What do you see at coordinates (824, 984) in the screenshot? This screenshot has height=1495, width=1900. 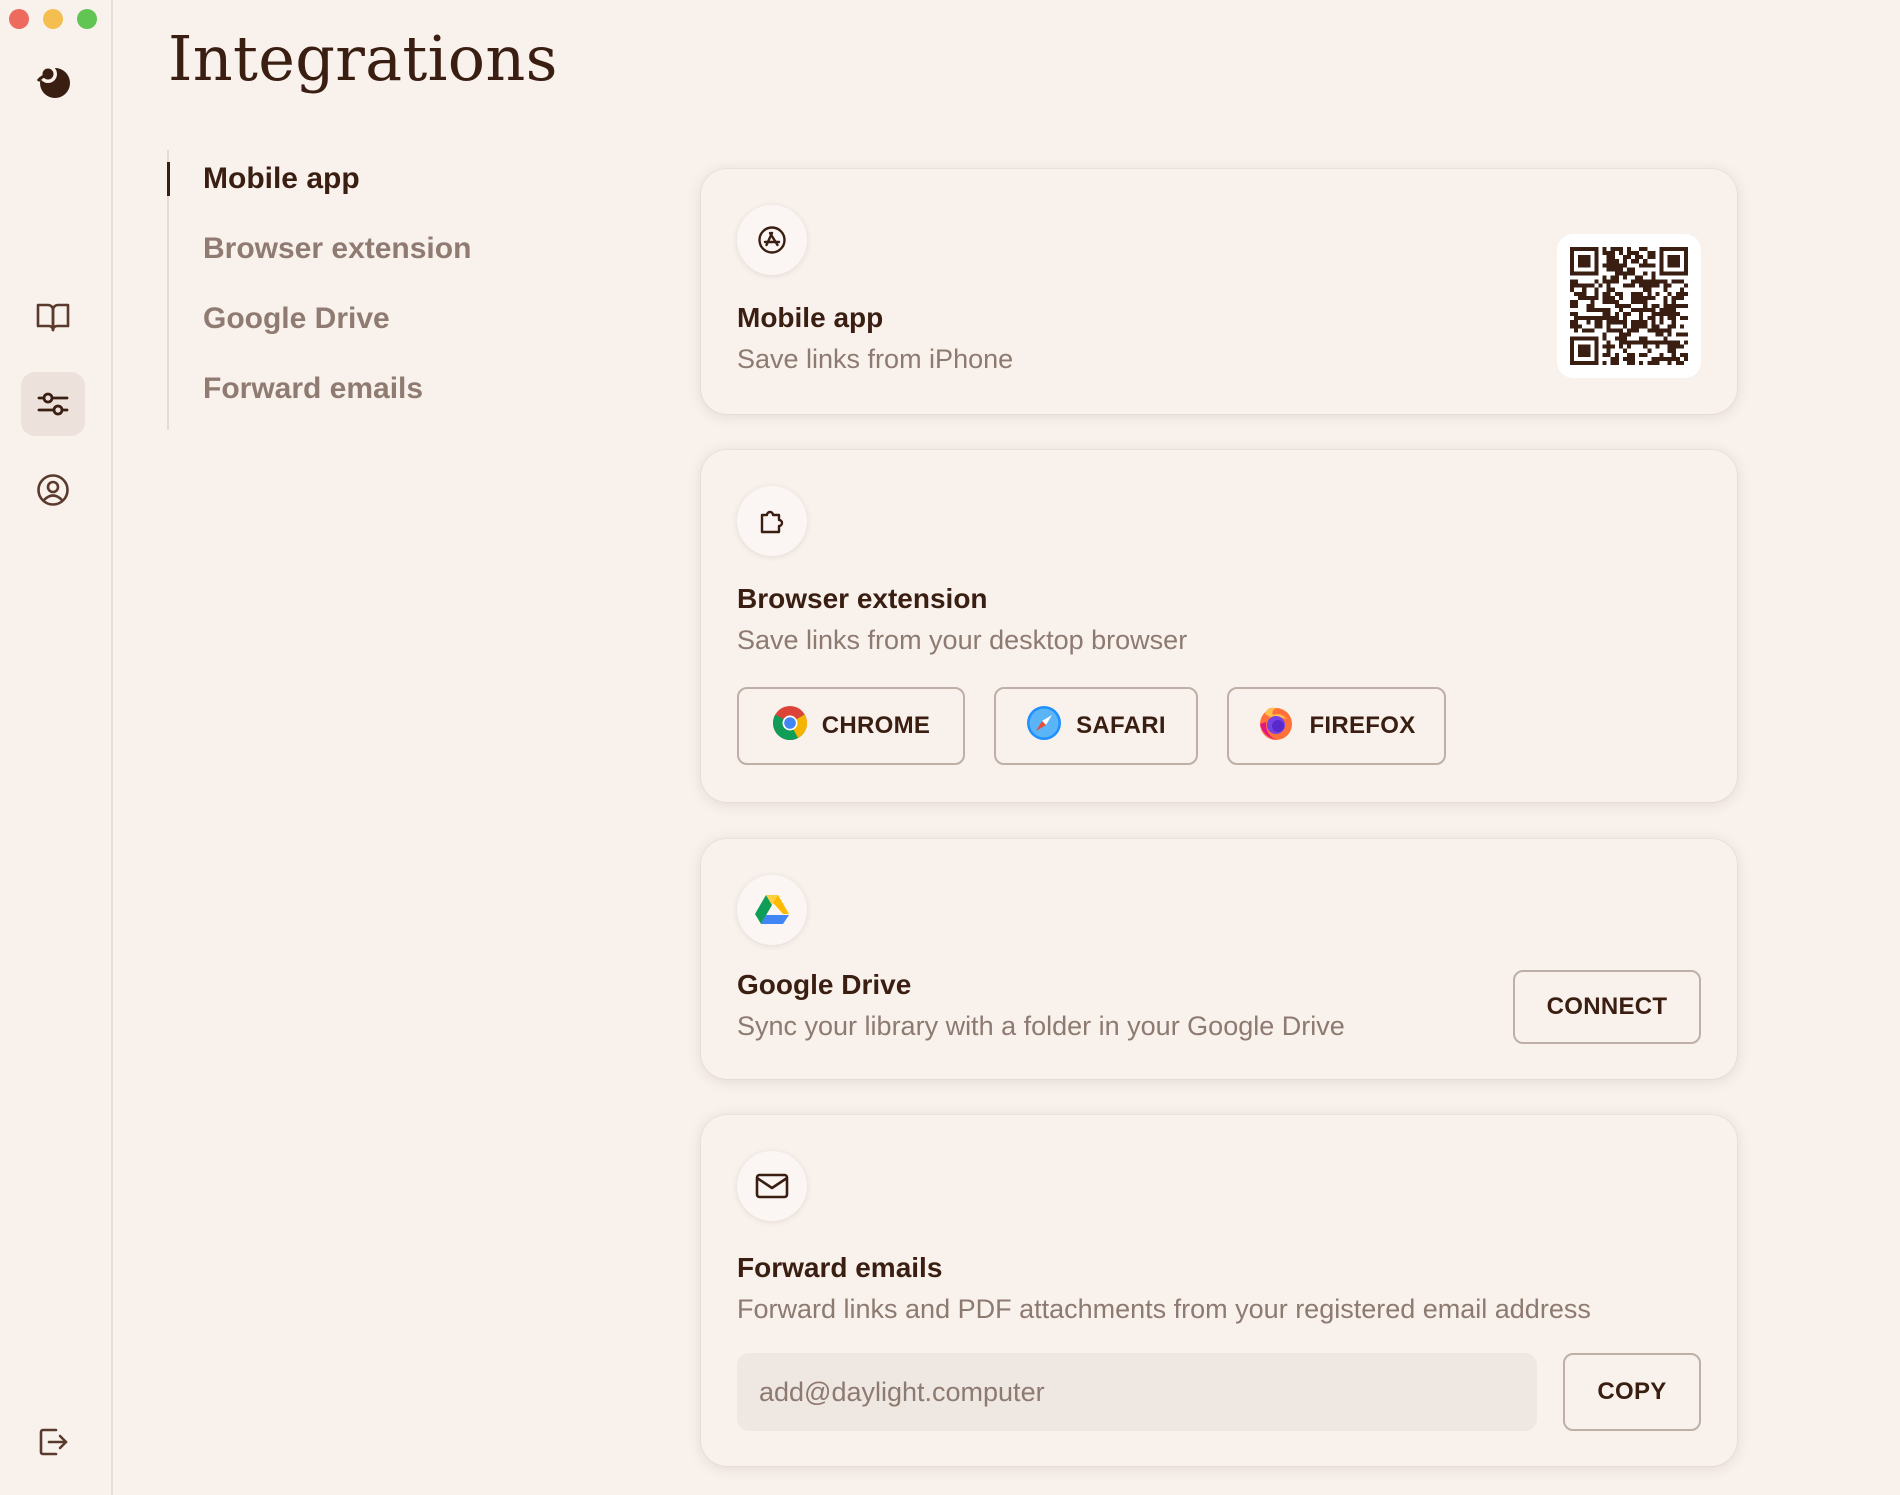 I see `google-drive-title: Google Drive` at bounding box center [824, 984].